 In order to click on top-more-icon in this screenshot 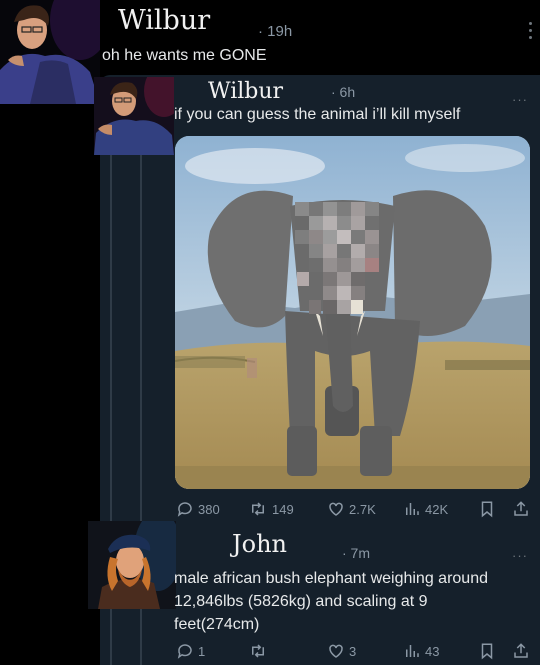, I will do `click(530, 32)`.